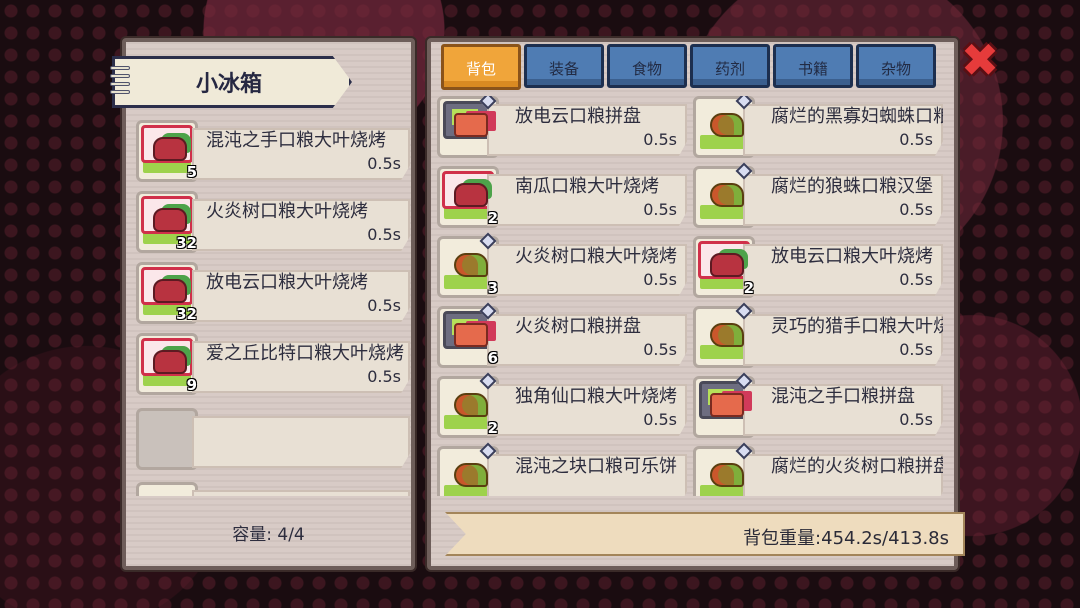 Image resolution: width=1080 pixels, height=608 pixels. What do you see at coordinates (857, 326) in the screenshot?
I see `item-name: 灵巧的猎手口粮大叶烧烤` at bounding box center [857, 326].